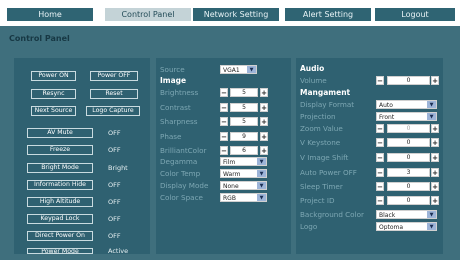 The width and height of the screenshot is (460, 260). I want to click on brightness-decrease-button: −, so click(224, 92).